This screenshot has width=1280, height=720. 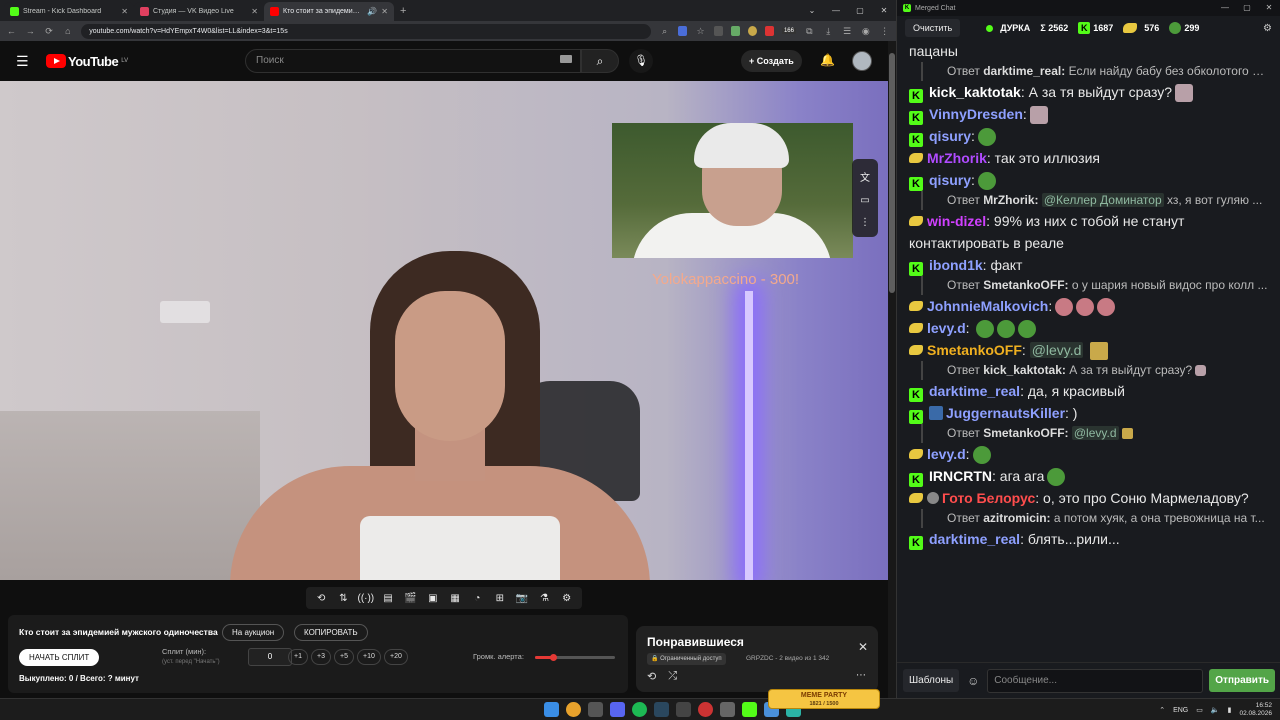 What do you see at coordinates (553, 657) in the screenshot?
I see `volume-knob` at bounding box center [553, 657].